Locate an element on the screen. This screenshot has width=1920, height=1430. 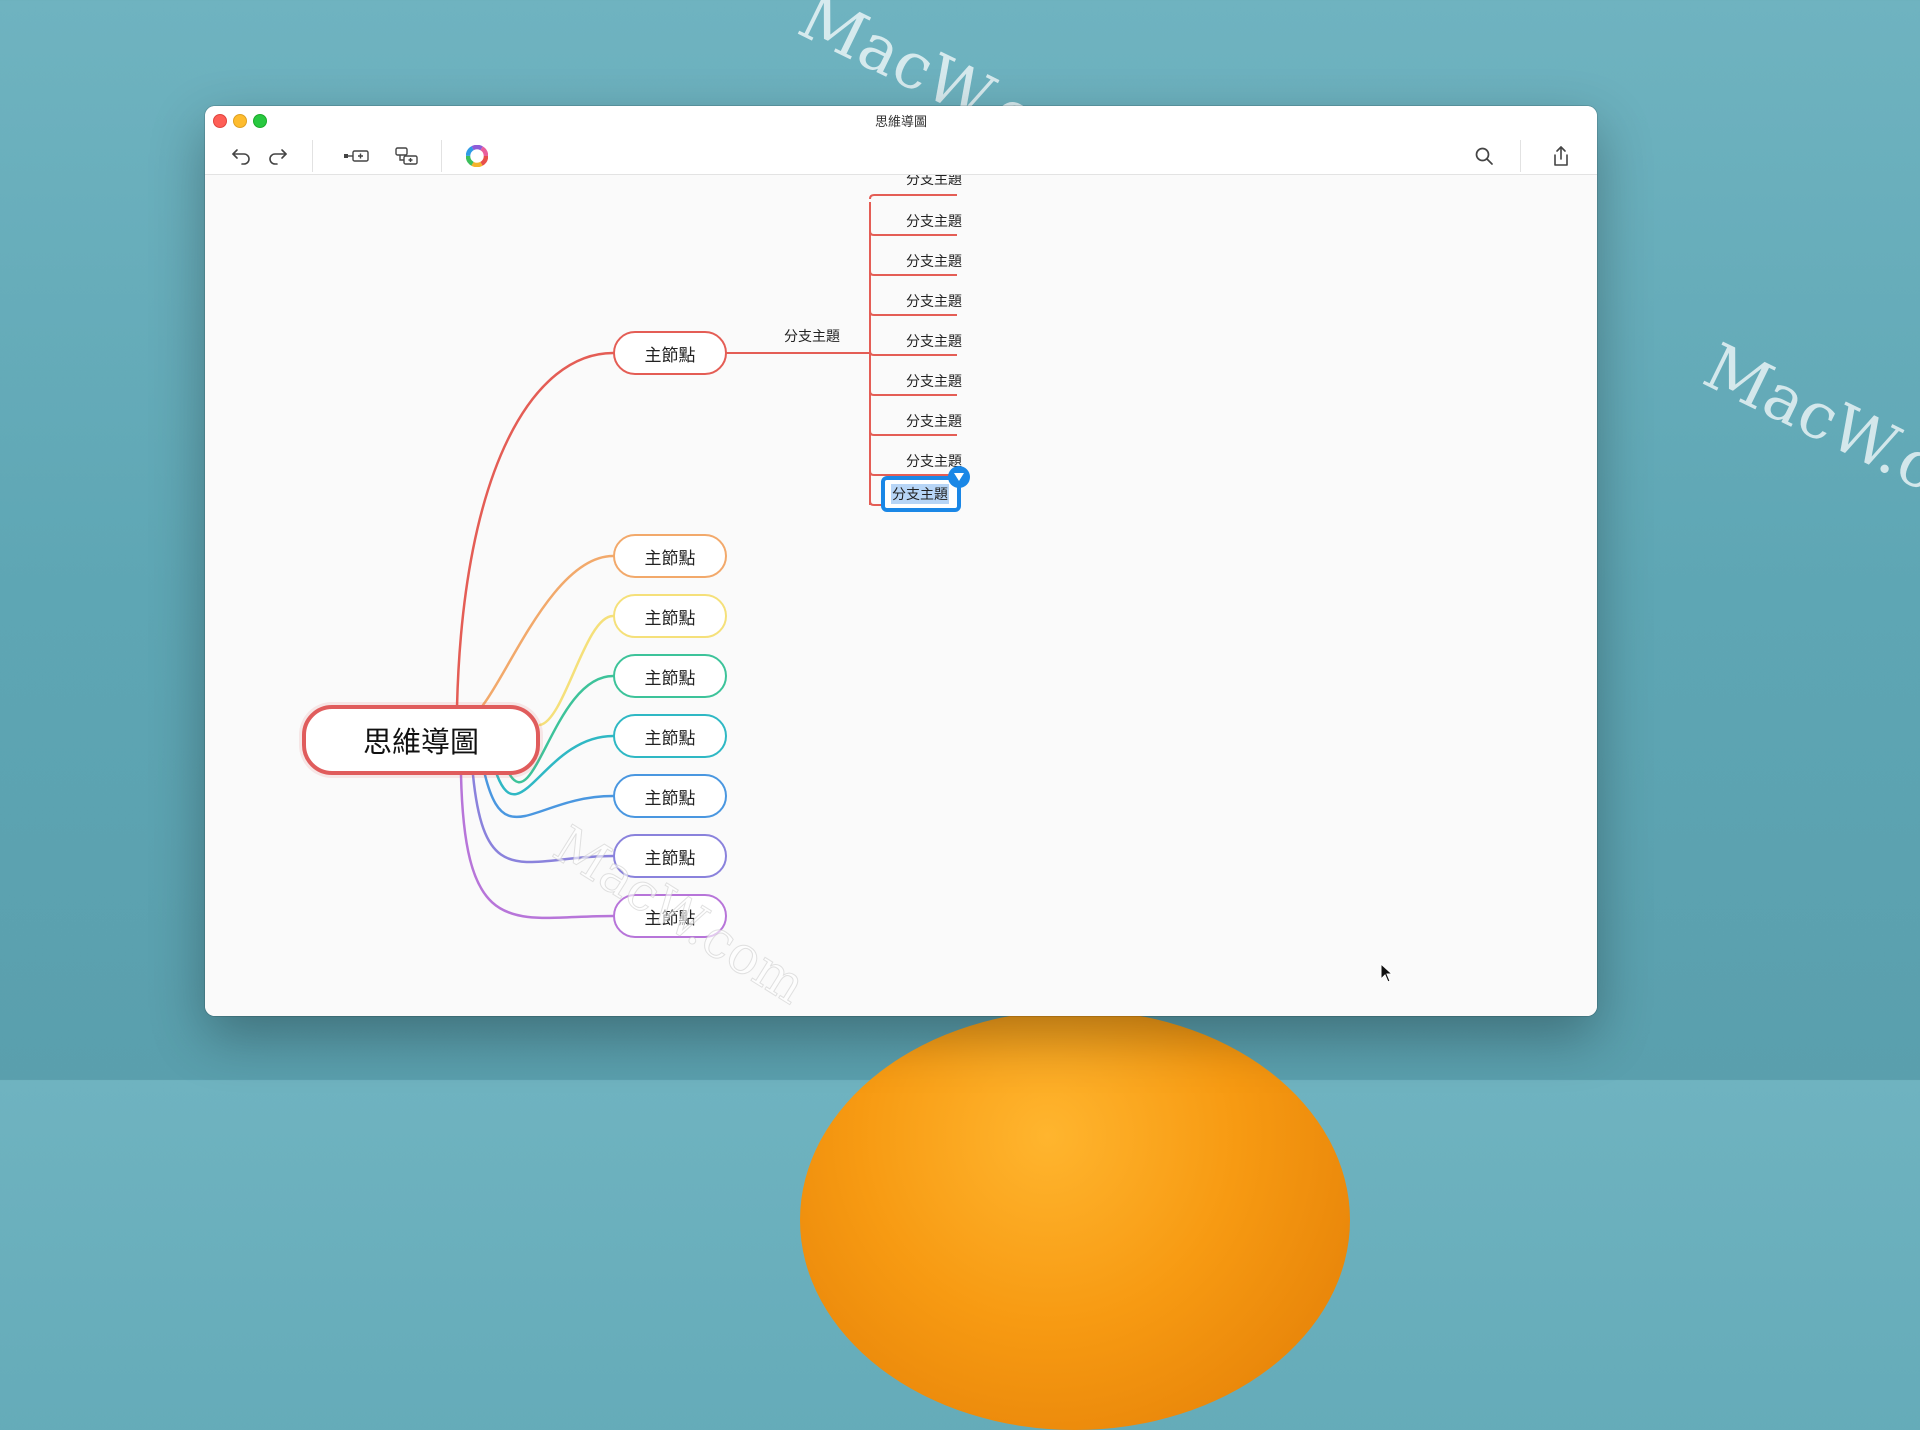
theme-button is located at coordinates (477, 156).